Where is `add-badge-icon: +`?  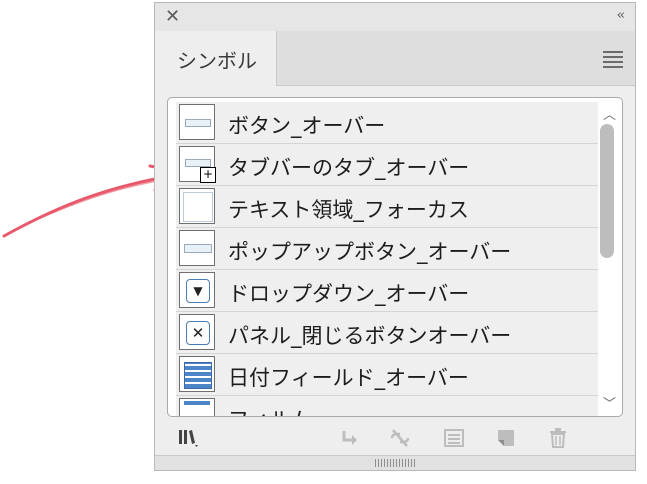
add-badge-icon: + is located at coordinates (208, 175).